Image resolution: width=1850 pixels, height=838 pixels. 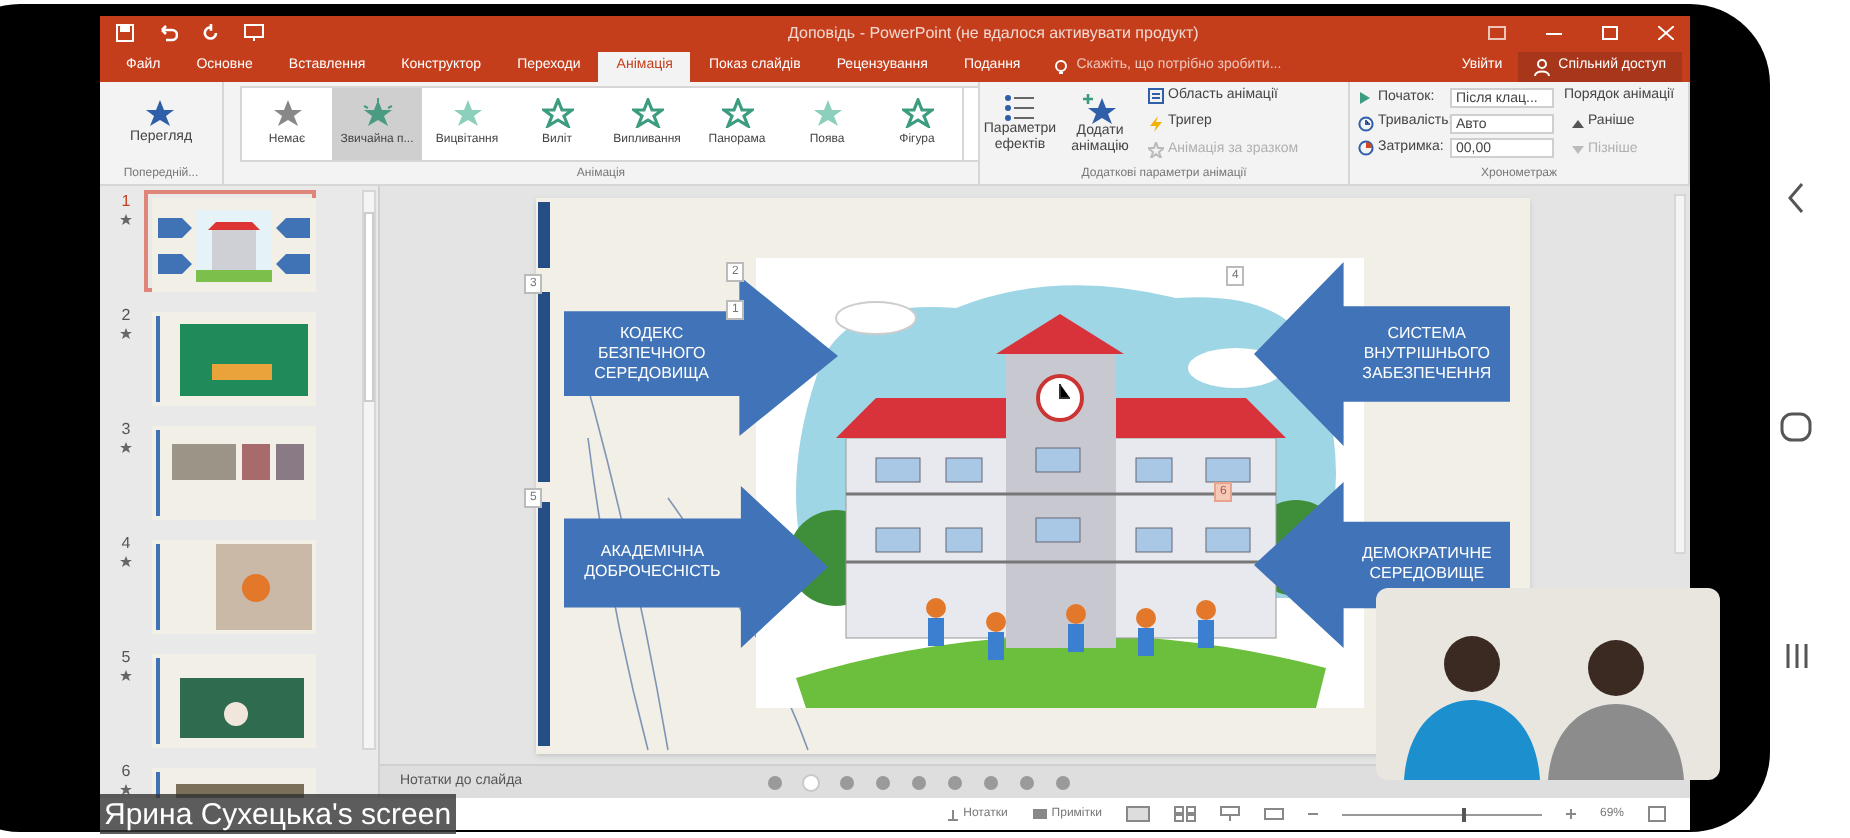 What do you see at coordinates (1184, 814) in the screenshot?
I see `slide-sorter-icon` at bounding box center [1184, 814].